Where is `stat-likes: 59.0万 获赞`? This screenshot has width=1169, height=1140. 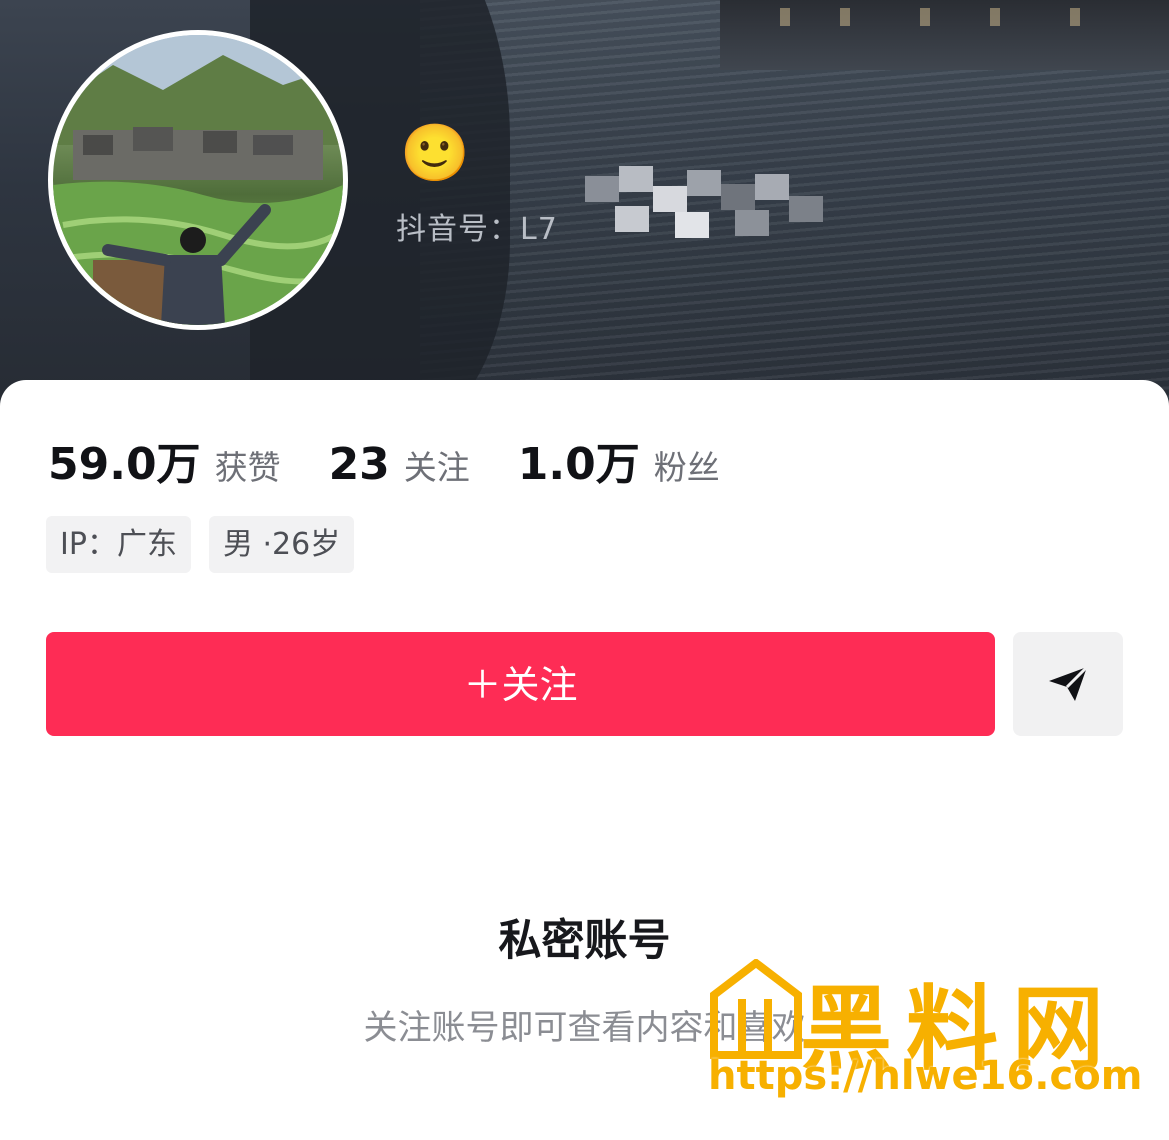
stat-likes: 59.0万 获赞 is located at coordinates (164, 460).